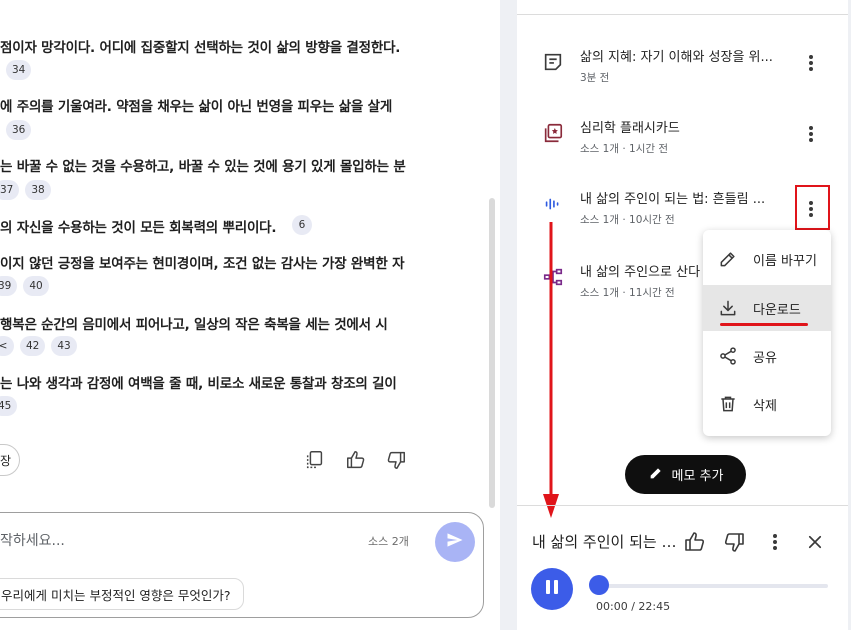  I want to click on source-count: 소스 2개, so click(388, 541).